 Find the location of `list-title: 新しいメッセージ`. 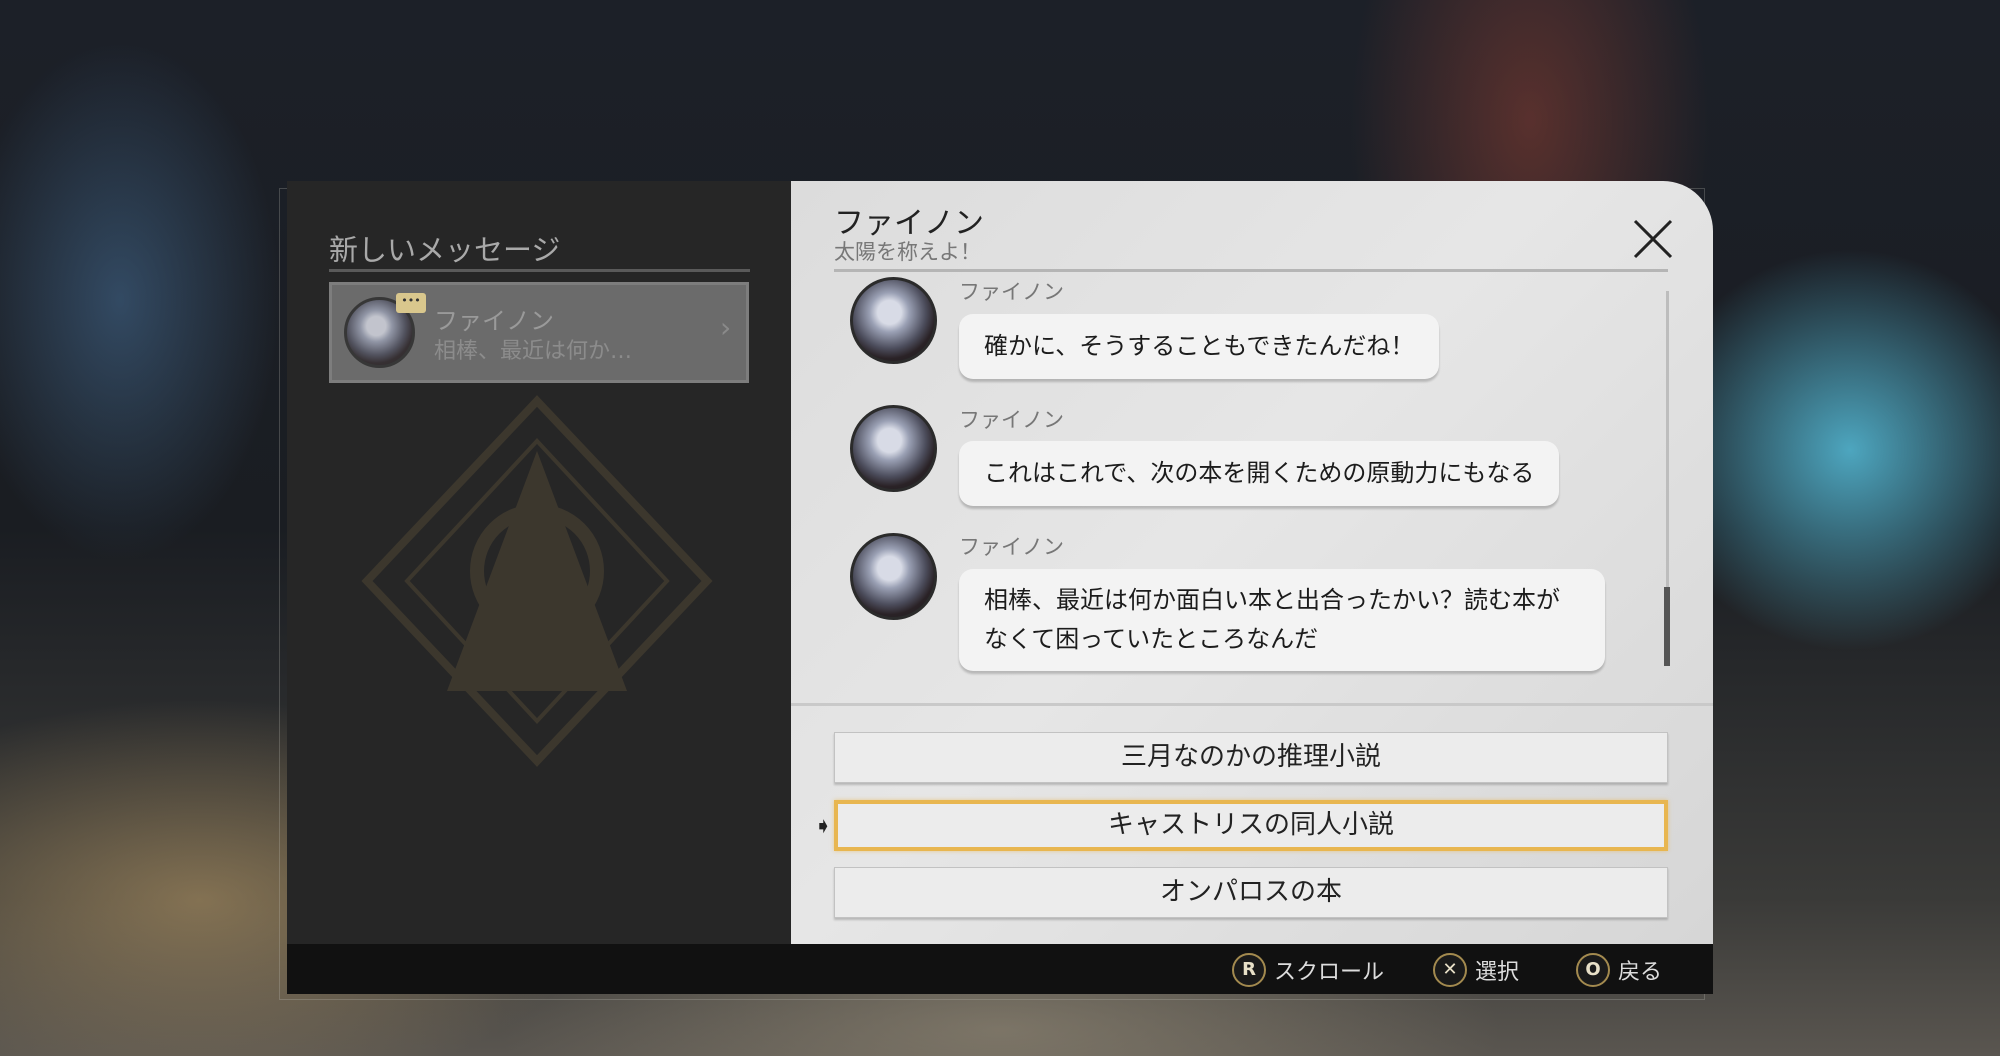

list-title: 新しいメッセージ is located at coordinates (445, 250).